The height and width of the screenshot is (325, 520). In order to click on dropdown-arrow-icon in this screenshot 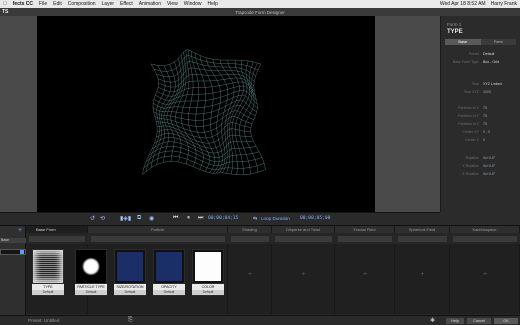, I will do `click(22, 252)`.